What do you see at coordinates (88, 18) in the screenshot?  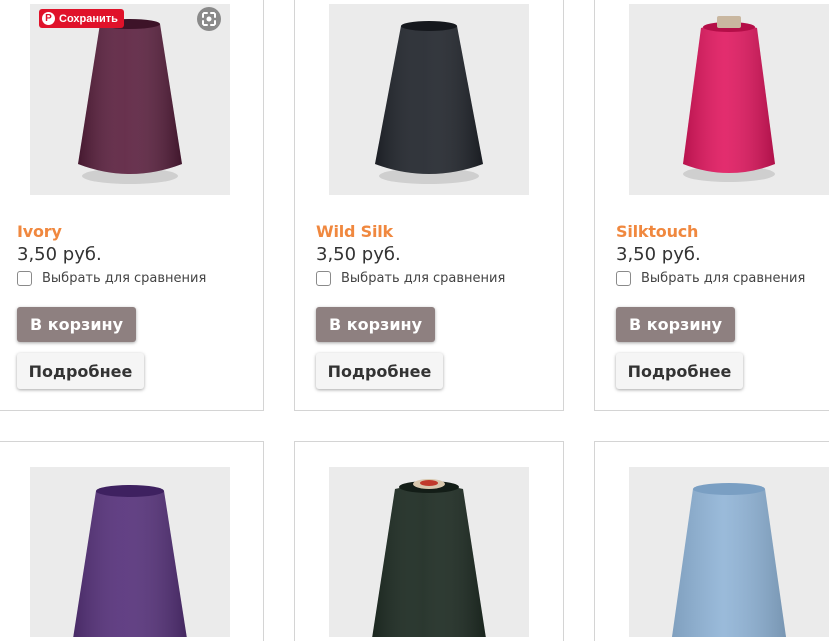 I see `pinterest-save-label: Сохранить` at bounding box center [88, 18].